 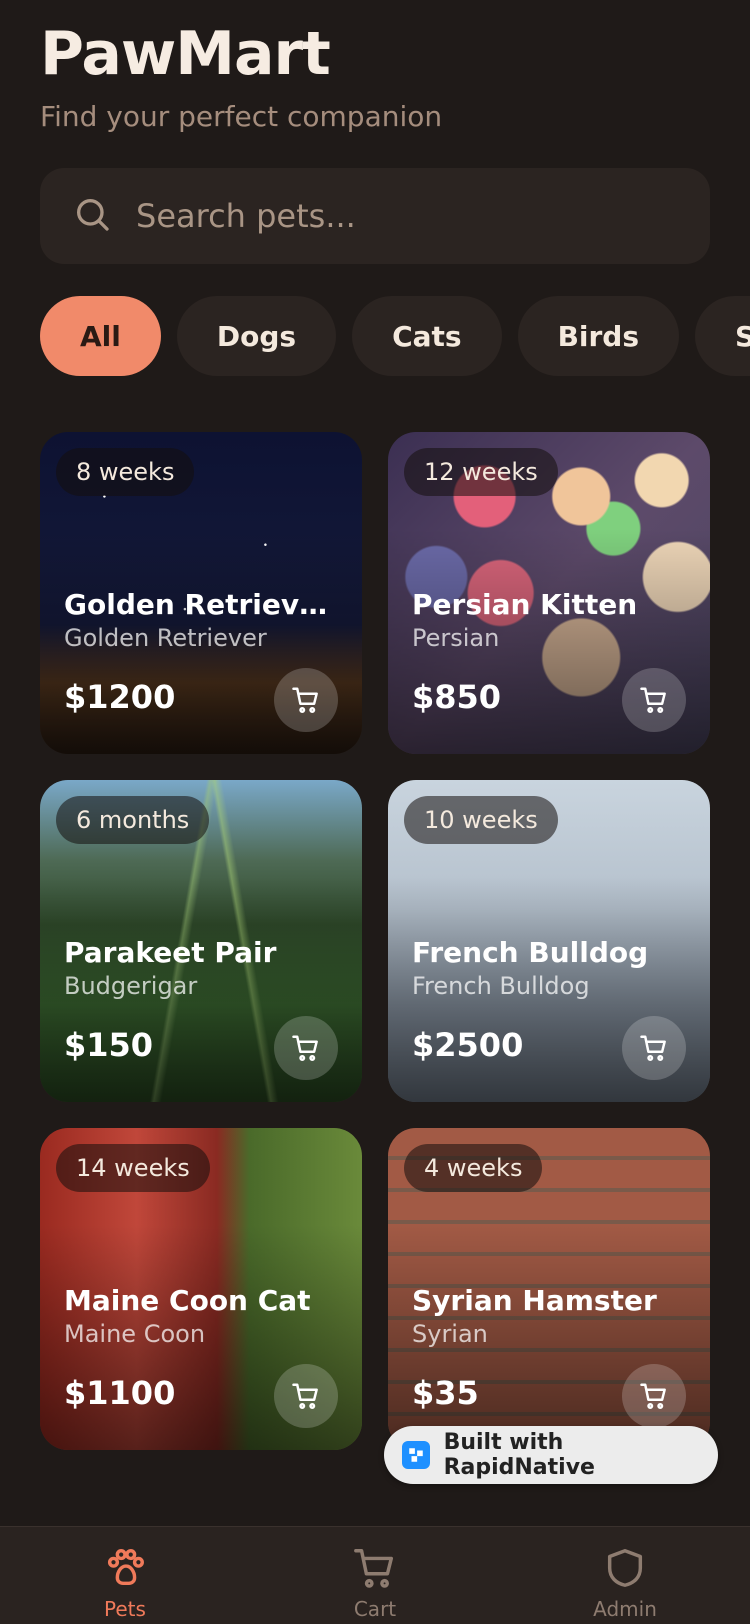 I want to click on tab-label: Admin, so click(x=625, y=1609).